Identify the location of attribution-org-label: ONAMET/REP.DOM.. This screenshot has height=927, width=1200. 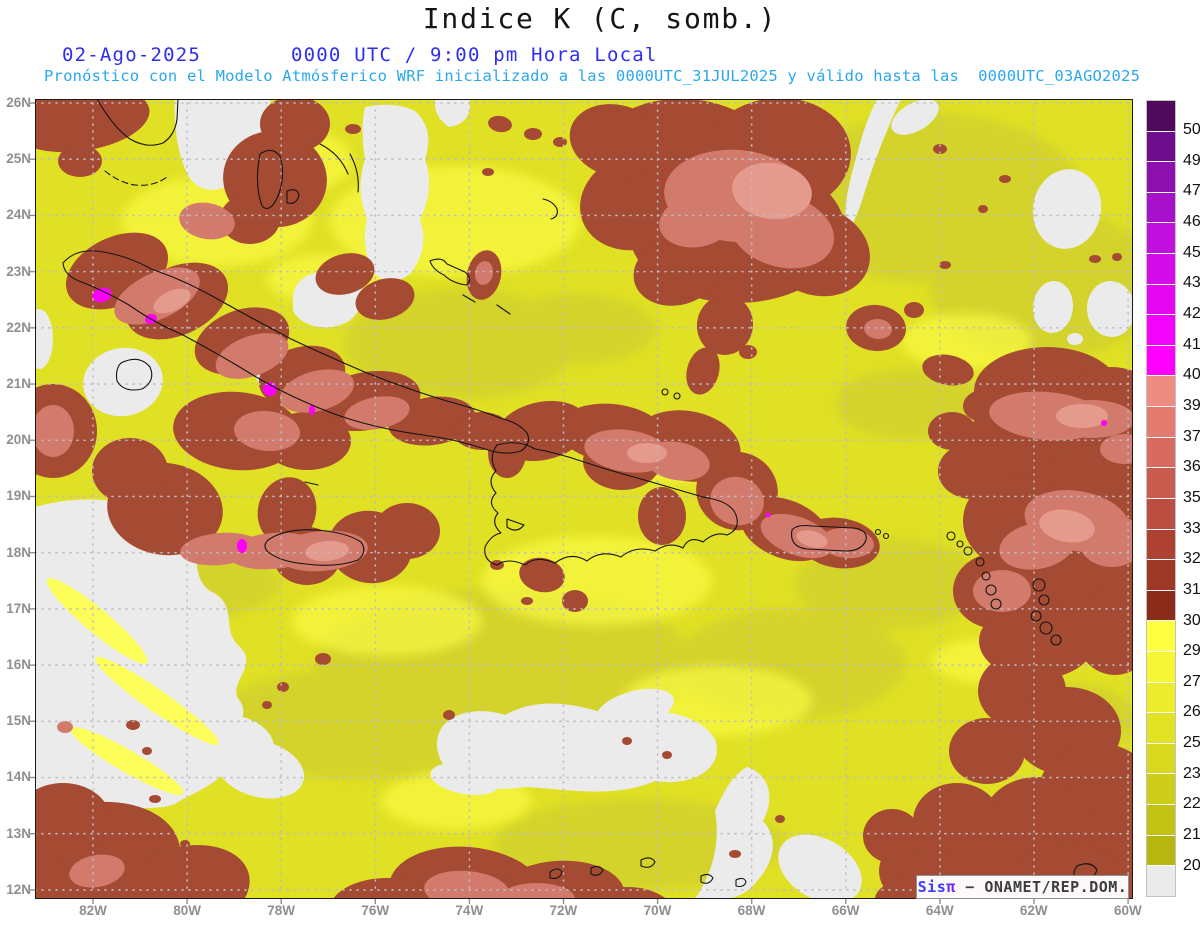
(1056, 887).